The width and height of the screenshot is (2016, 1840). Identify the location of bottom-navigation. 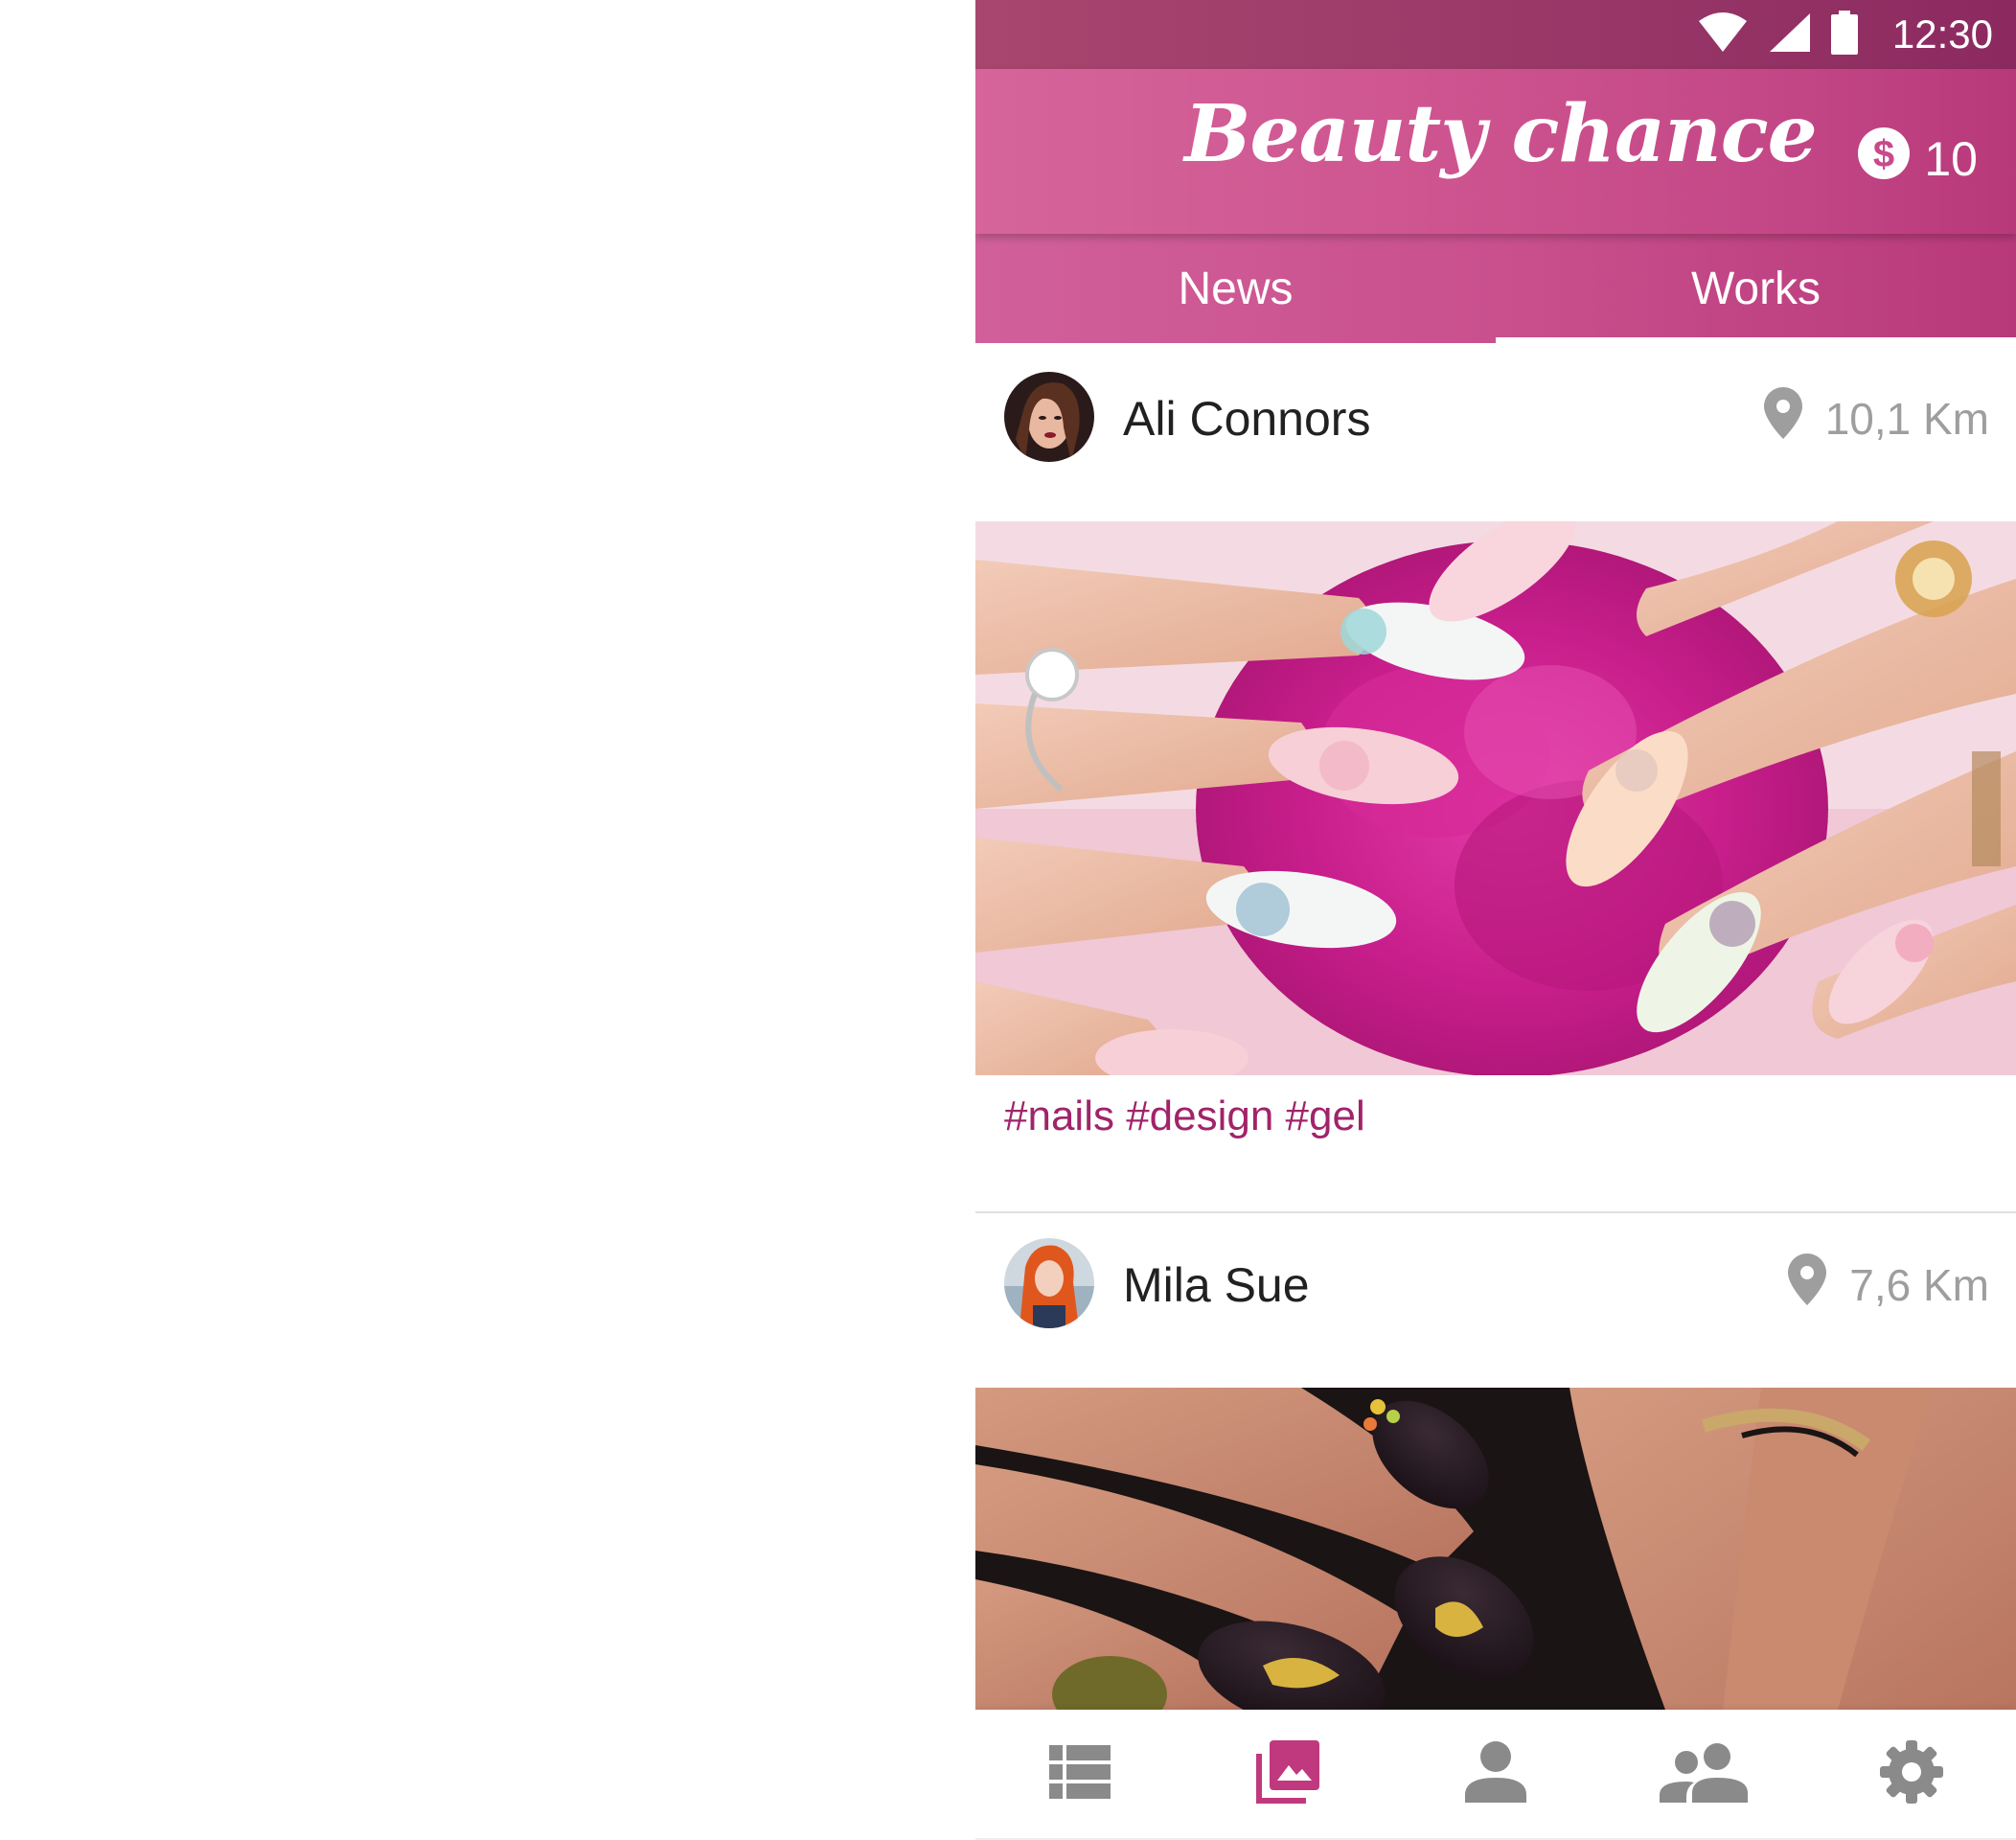
(1495, 1775).